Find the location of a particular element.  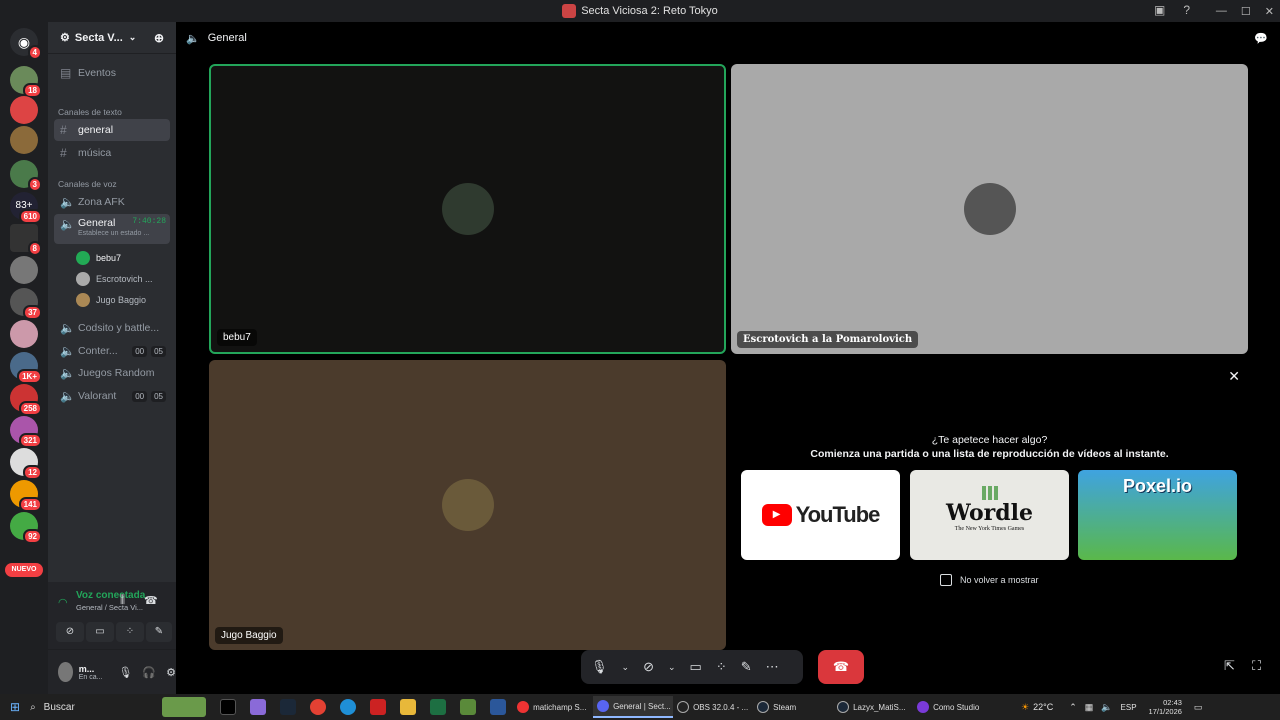

voice-channel-random: 🔈 Juegos Random is located at coordinates (112, 373).